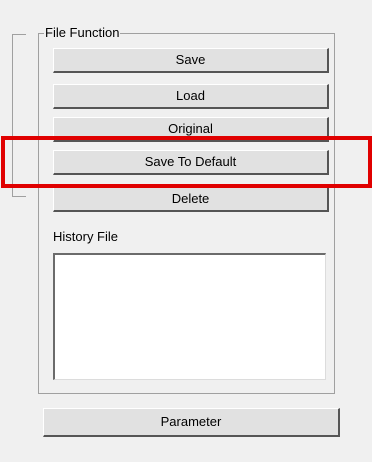 This screenshot has height=462, width=372. What do you see at coordinates (191, 60) in the screenshot?
I see `save-button: Save` at bounding box center [191, 60].